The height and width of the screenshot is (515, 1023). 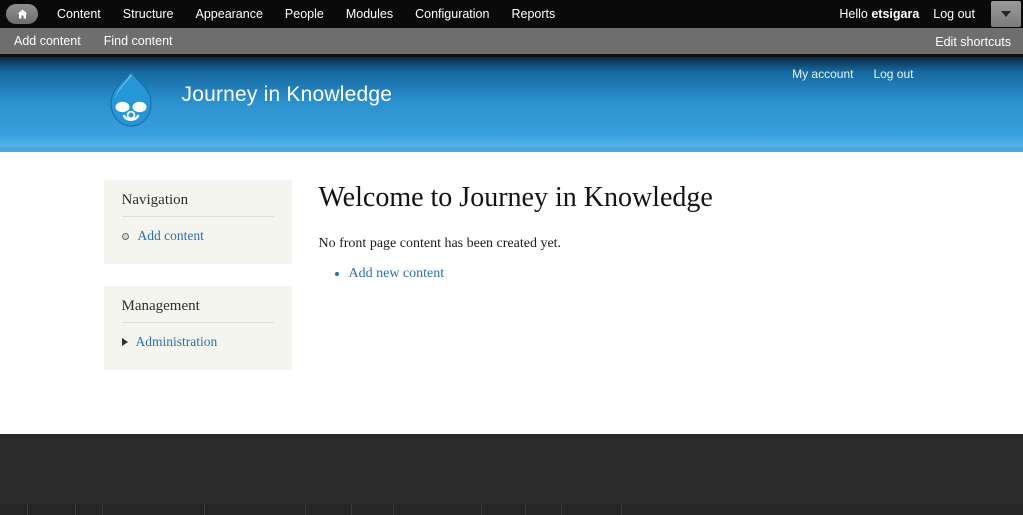 What do you see at coordinates (197, 204) in the screenshot?
I see `sidebar-block-title-navigation: Navigation` at bounding box center [197, 204].